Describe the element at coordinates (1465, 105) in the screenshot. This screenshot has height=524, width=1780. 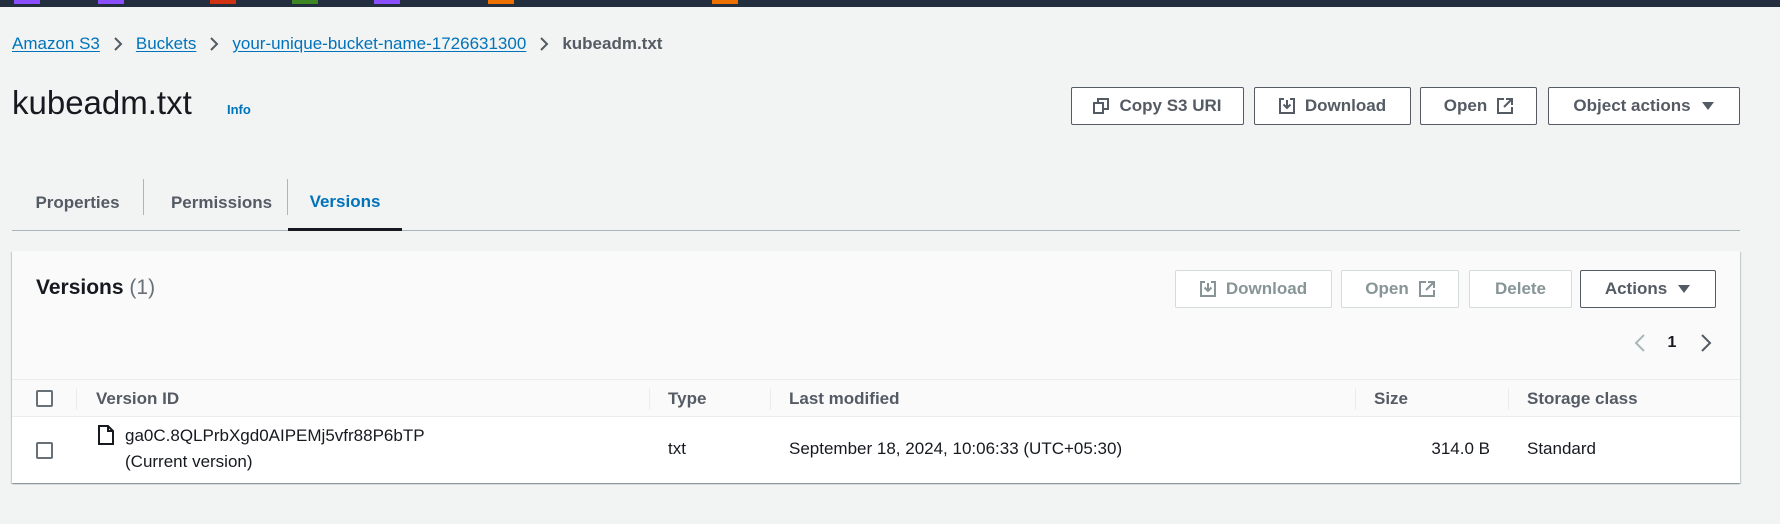
I see `open-label: Open` at that location.